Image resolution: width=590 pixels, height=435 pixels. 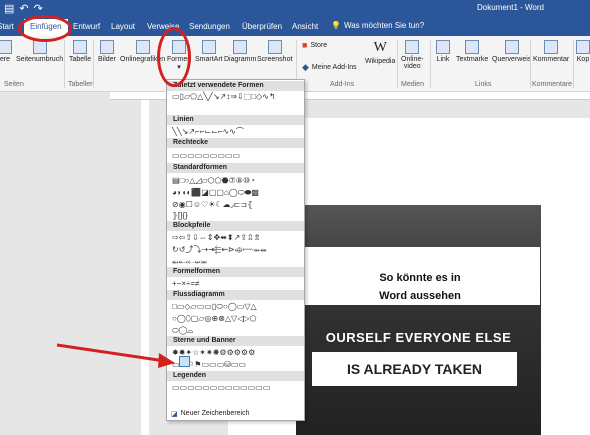 I want to click on highlight-ring-einfuegen, so click(x=45, y=28).